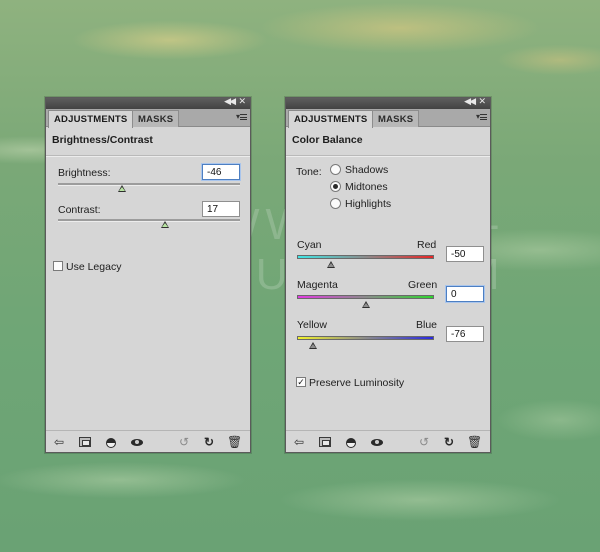 The image size is (600, 552). What do you see at coordinates (365, 304) in the screenshot?
I see `magenta-green-slider-thumb` at bounding box center [365, 304].